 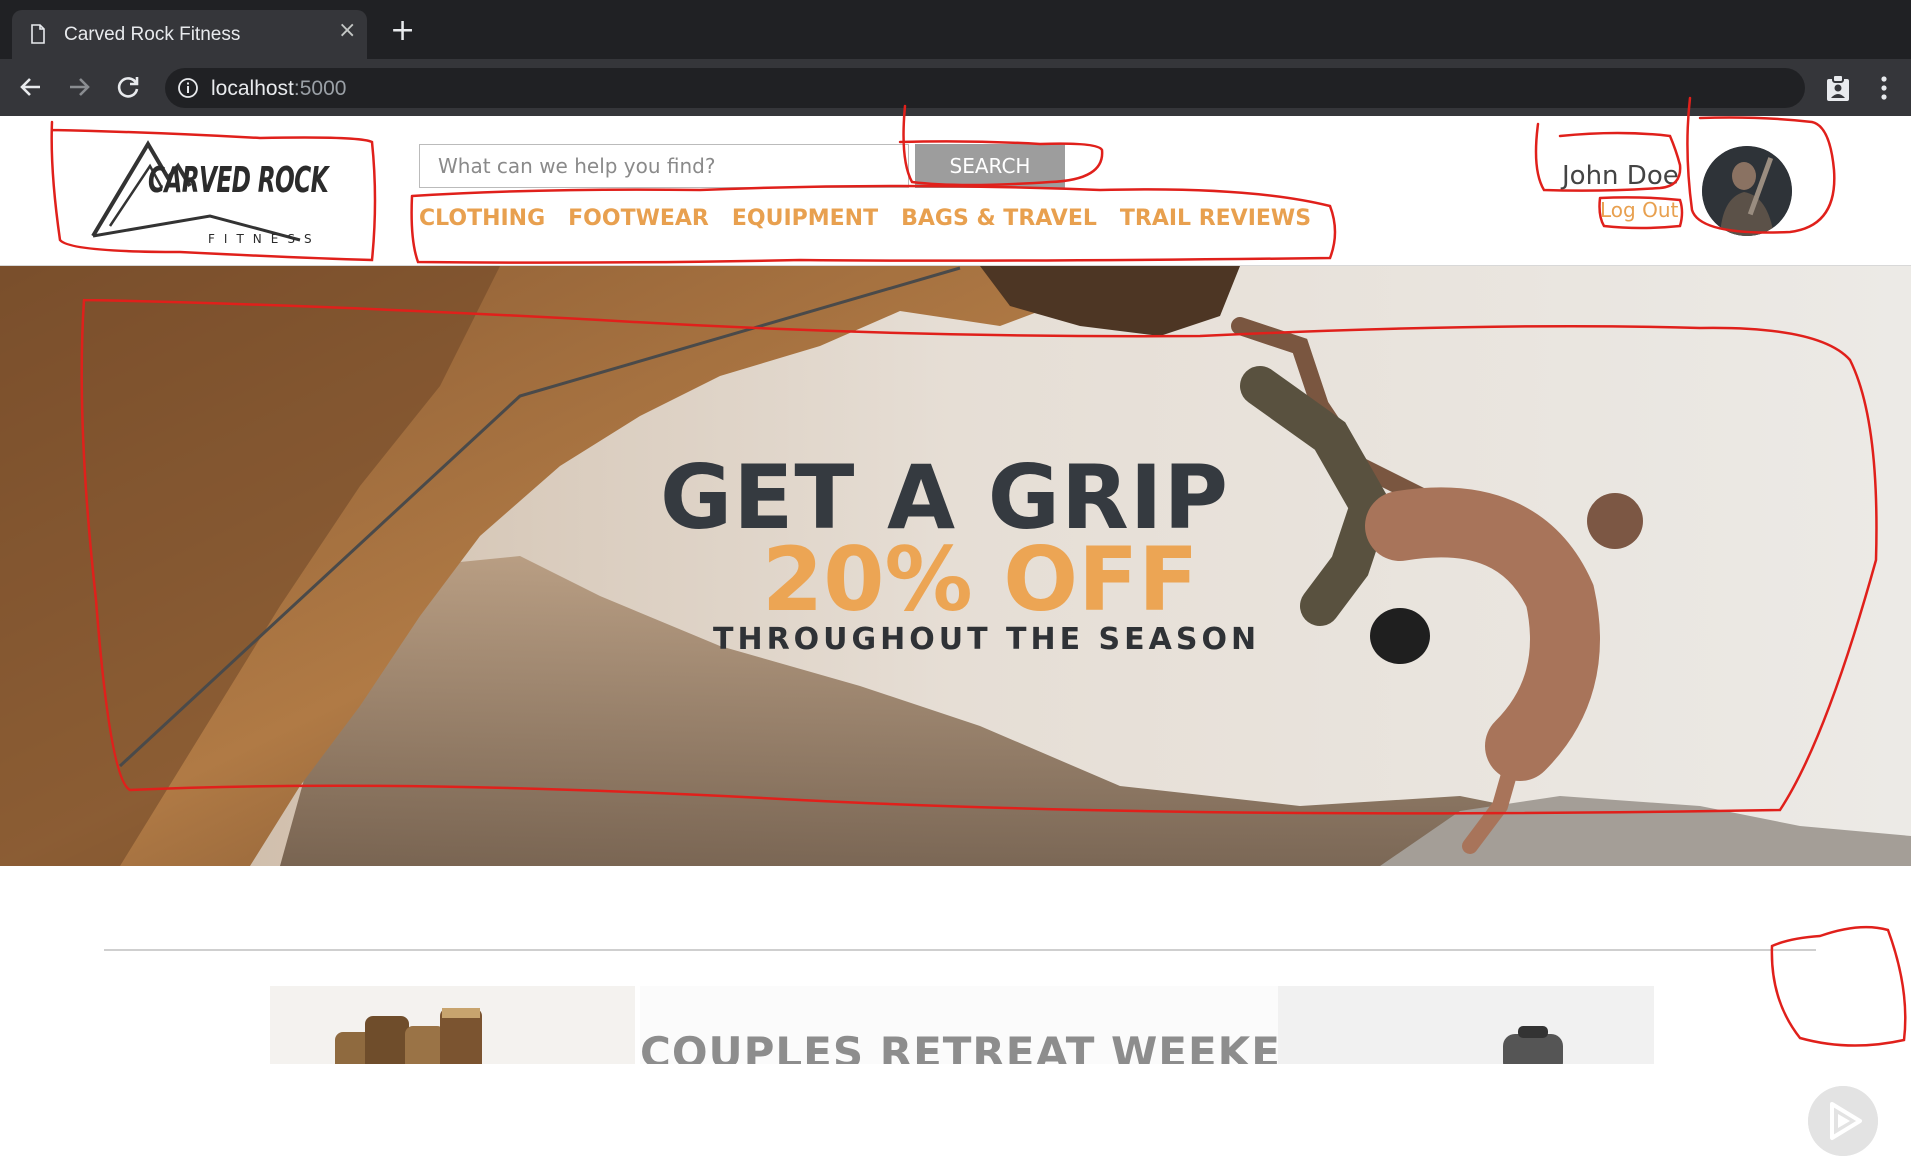 I want to click on nav-trail-reviews: TRAIL REVIEWS, so click(x=1215, y=226).